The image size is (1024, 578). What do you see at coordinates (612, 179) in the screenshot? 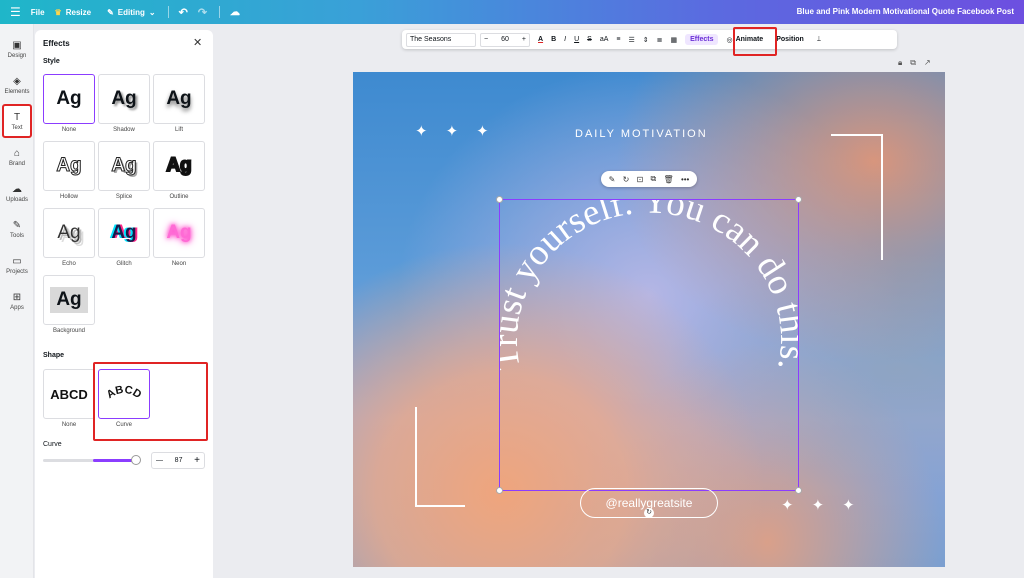
I see `magic-icon: ✎` at bounding box center [612, 179].